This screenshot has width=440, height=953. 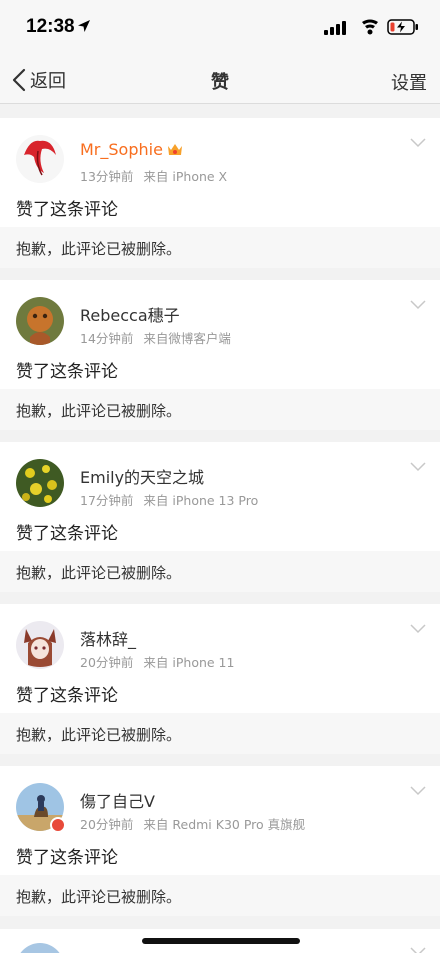 I want to click on page-title: 赞, so click(x=220, y=82).